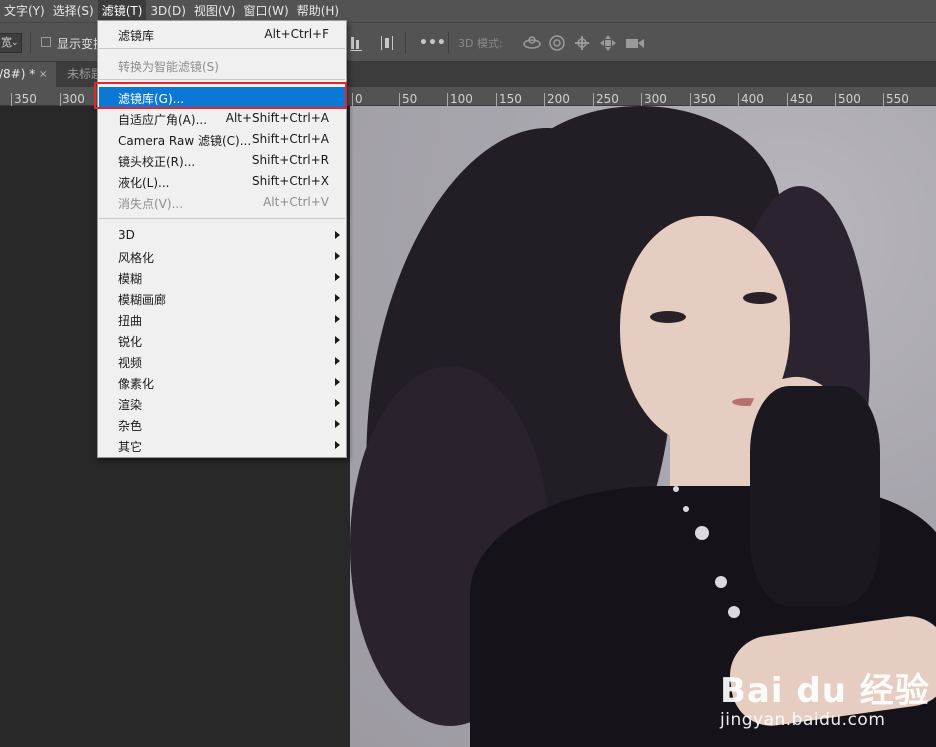 The height and width of the screenshot is (747, 936). What do you see at coordinates (222, 340) in the screenshot?
I see `submenu-sharpen: 锐化` at bounding box center [222, 340].